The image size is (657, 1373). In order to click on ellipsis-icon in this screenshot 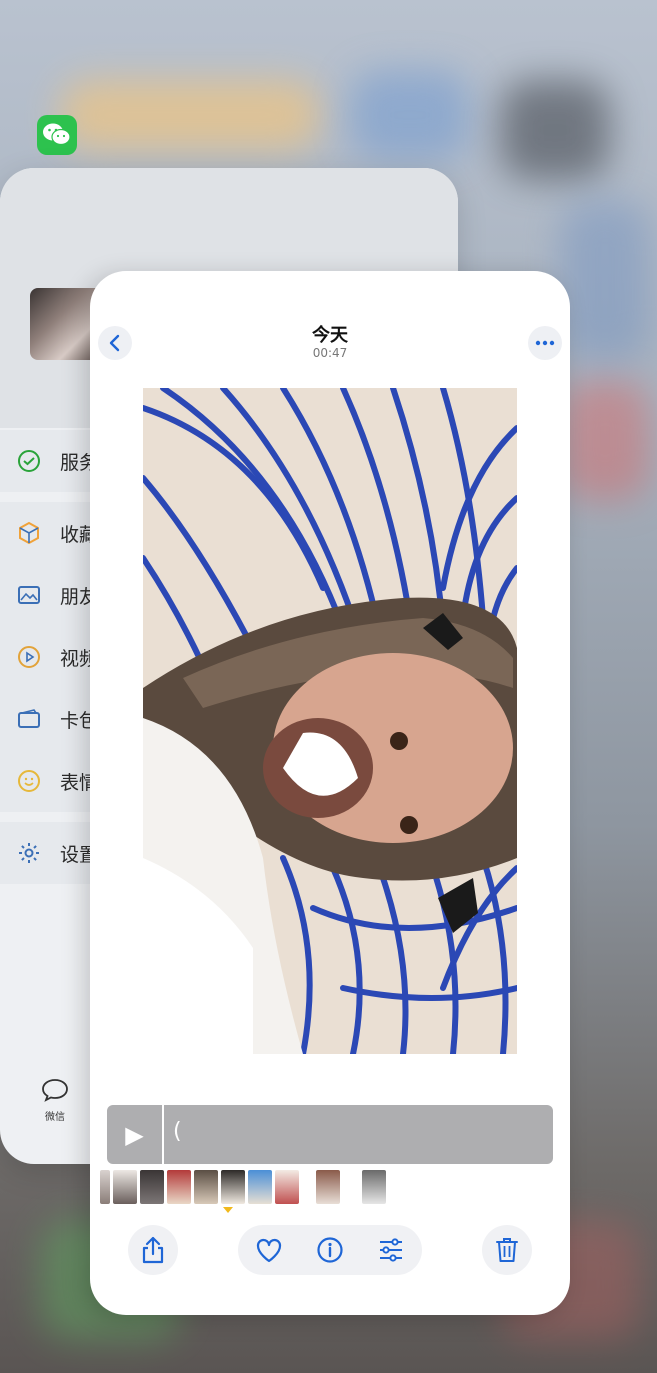, I will do `click(545, 343)`.